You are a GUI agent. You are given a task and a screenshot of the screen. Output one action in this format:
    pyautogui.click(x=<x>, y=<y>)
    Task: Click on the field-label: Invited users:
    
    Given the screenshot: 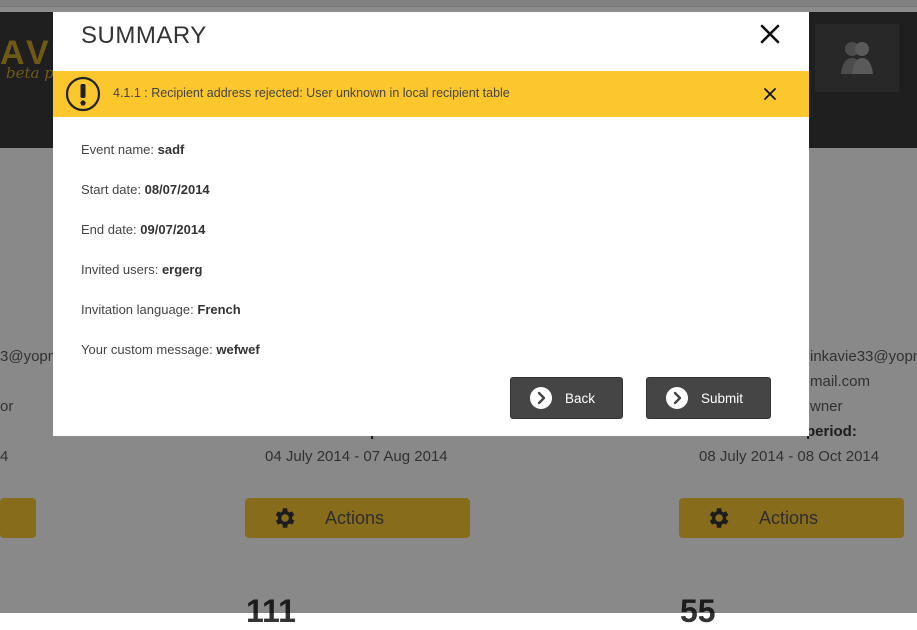 What is the action you would take?
    pyautogui.click(x=121, y=269)
    